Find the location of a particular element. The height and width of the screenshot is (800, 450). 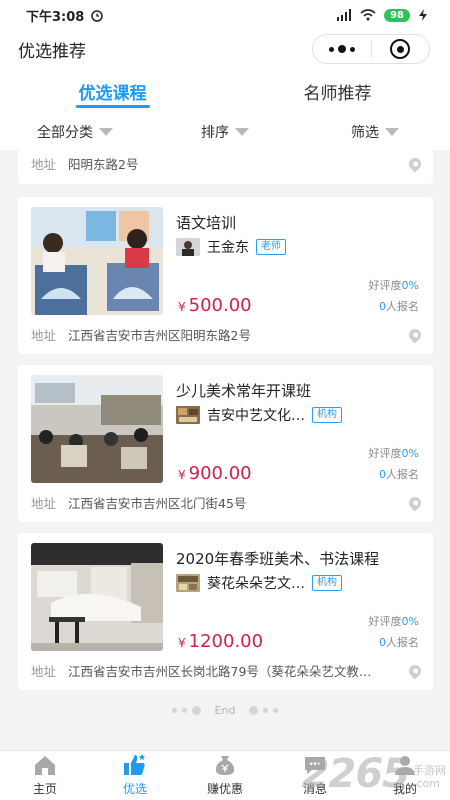

teacher-tag: 老师 is located at coordinates (271, 247).